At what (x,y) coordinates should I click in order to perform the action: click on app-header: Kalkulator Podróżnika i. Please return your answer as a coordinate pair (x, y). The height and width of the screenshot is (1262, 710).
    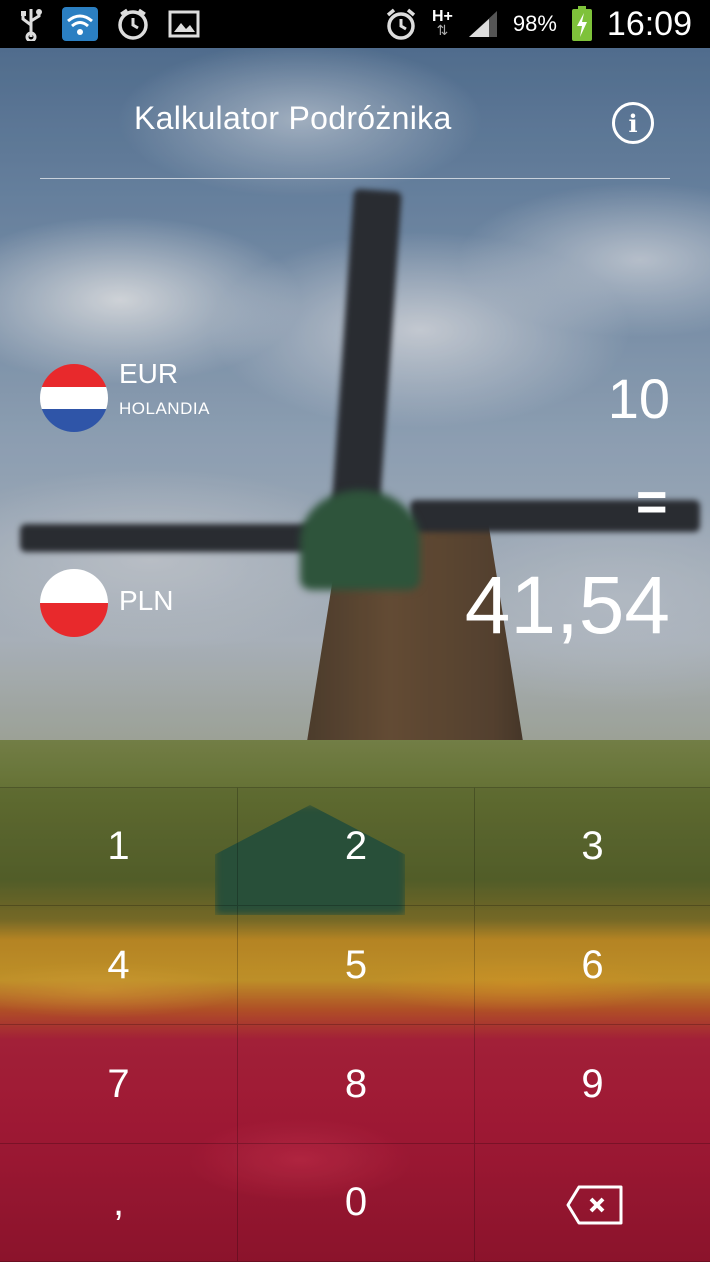
    Looking at the image, I should click on (355, 113).